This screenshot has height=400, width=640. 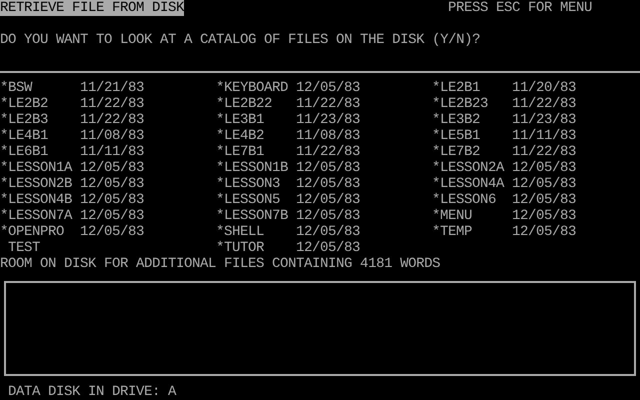 I want to click on file-name: LESSON3, so click(x=252, y=184).